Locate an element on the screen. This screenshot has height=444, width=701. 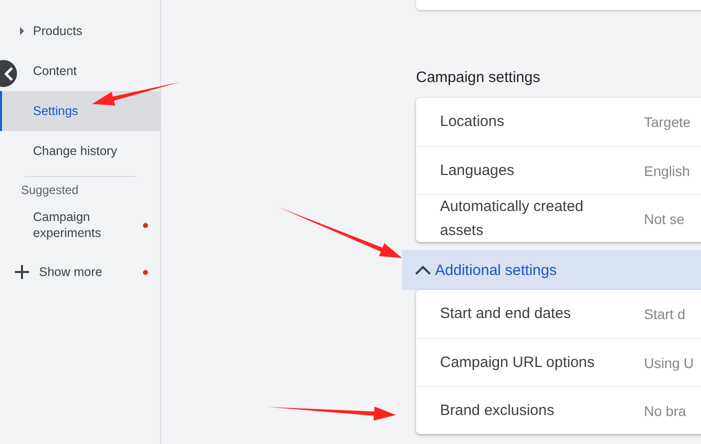
settings-row: Start and end dates Start d is located at coordinates (558, 314).